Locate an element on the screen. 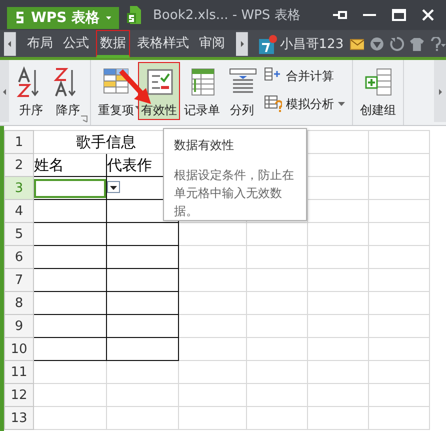  close-icon is located at coordinates (428, 15).